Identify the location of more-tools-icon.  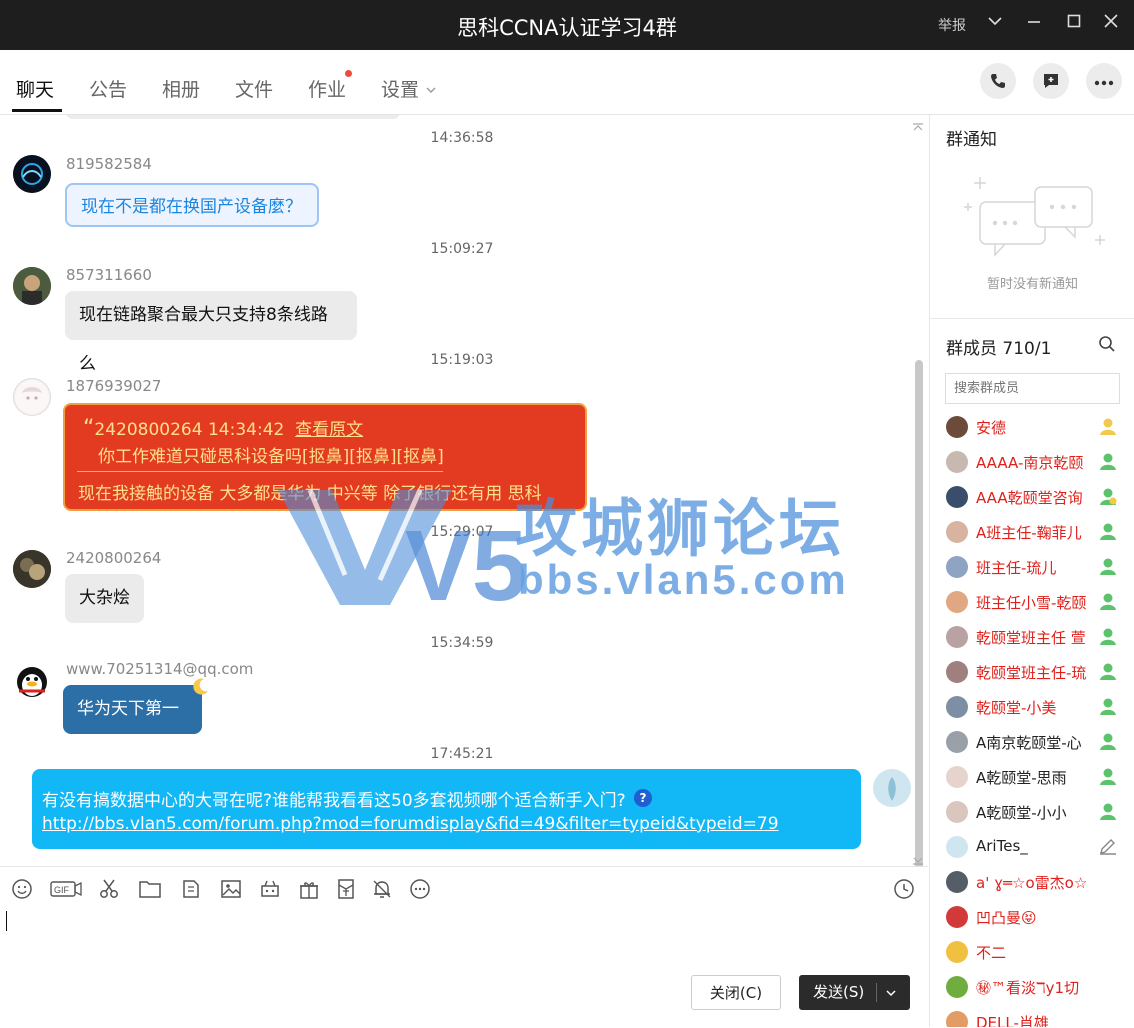
(420, 890).